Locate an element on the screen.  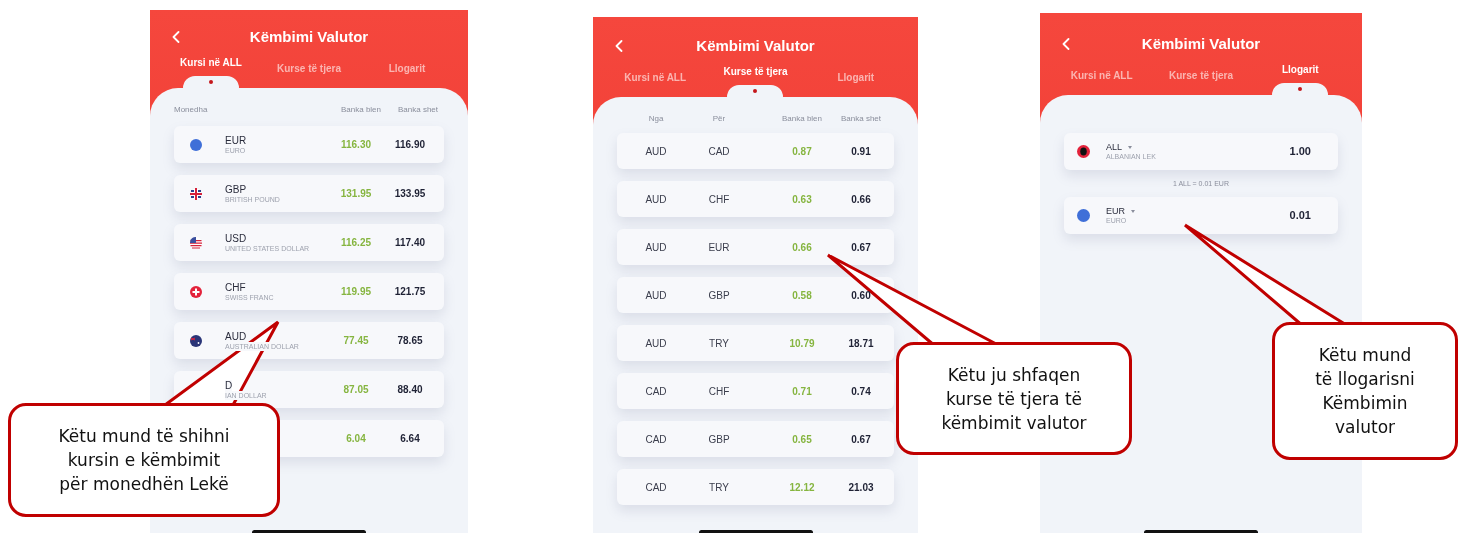
currency-code: ALL is located at coordinates (1114, 147).